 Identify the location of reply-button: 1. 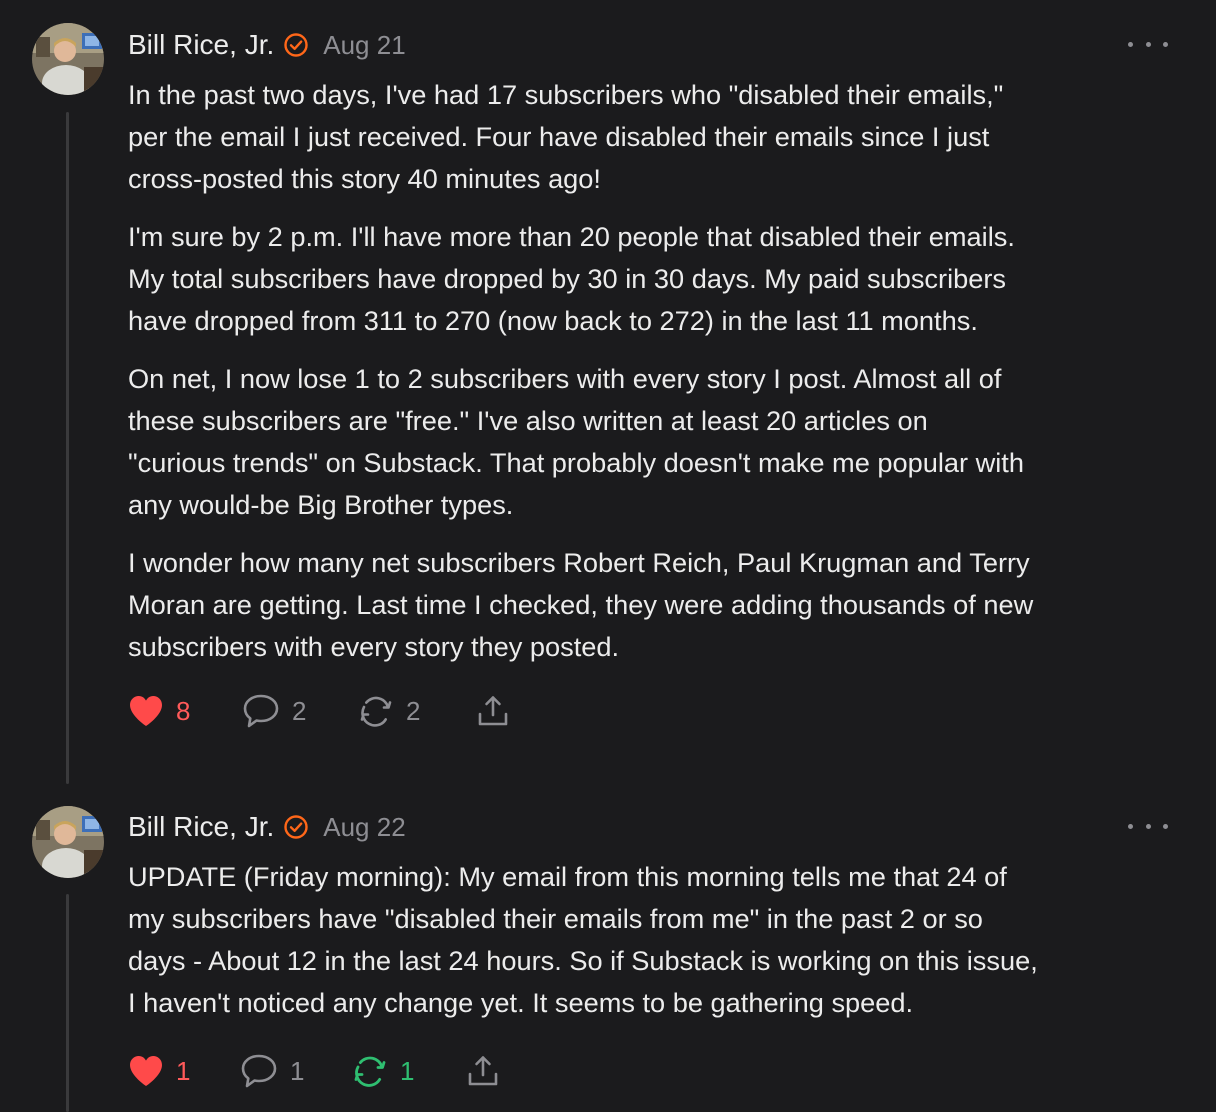
(296, 1071).